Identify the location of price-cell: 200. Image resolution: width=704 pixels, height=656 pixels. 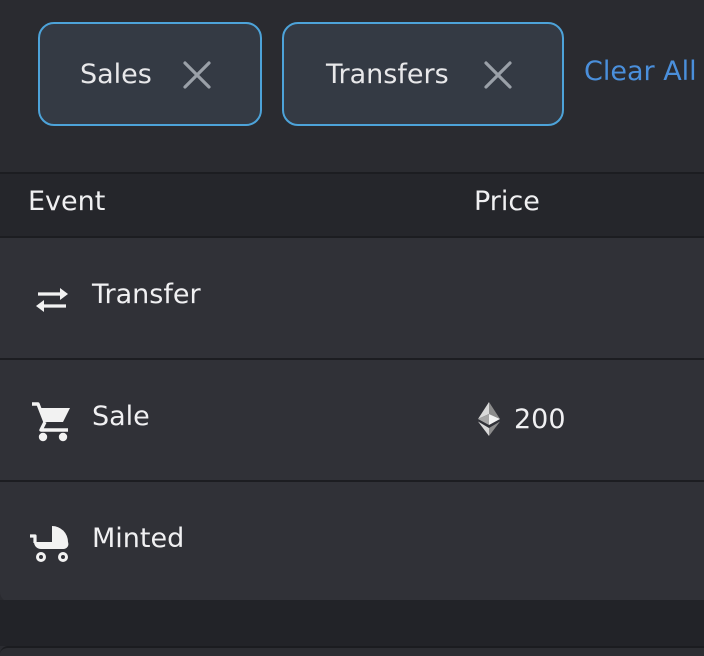
(522, 419).